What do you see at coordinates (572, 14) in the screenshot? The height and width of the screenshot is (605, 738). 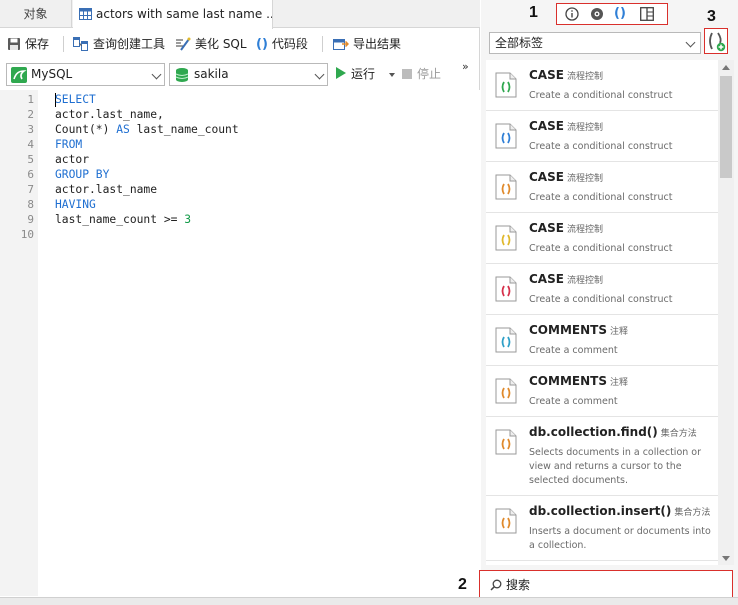 I see `info-icon` at bounding box center [572, 14].